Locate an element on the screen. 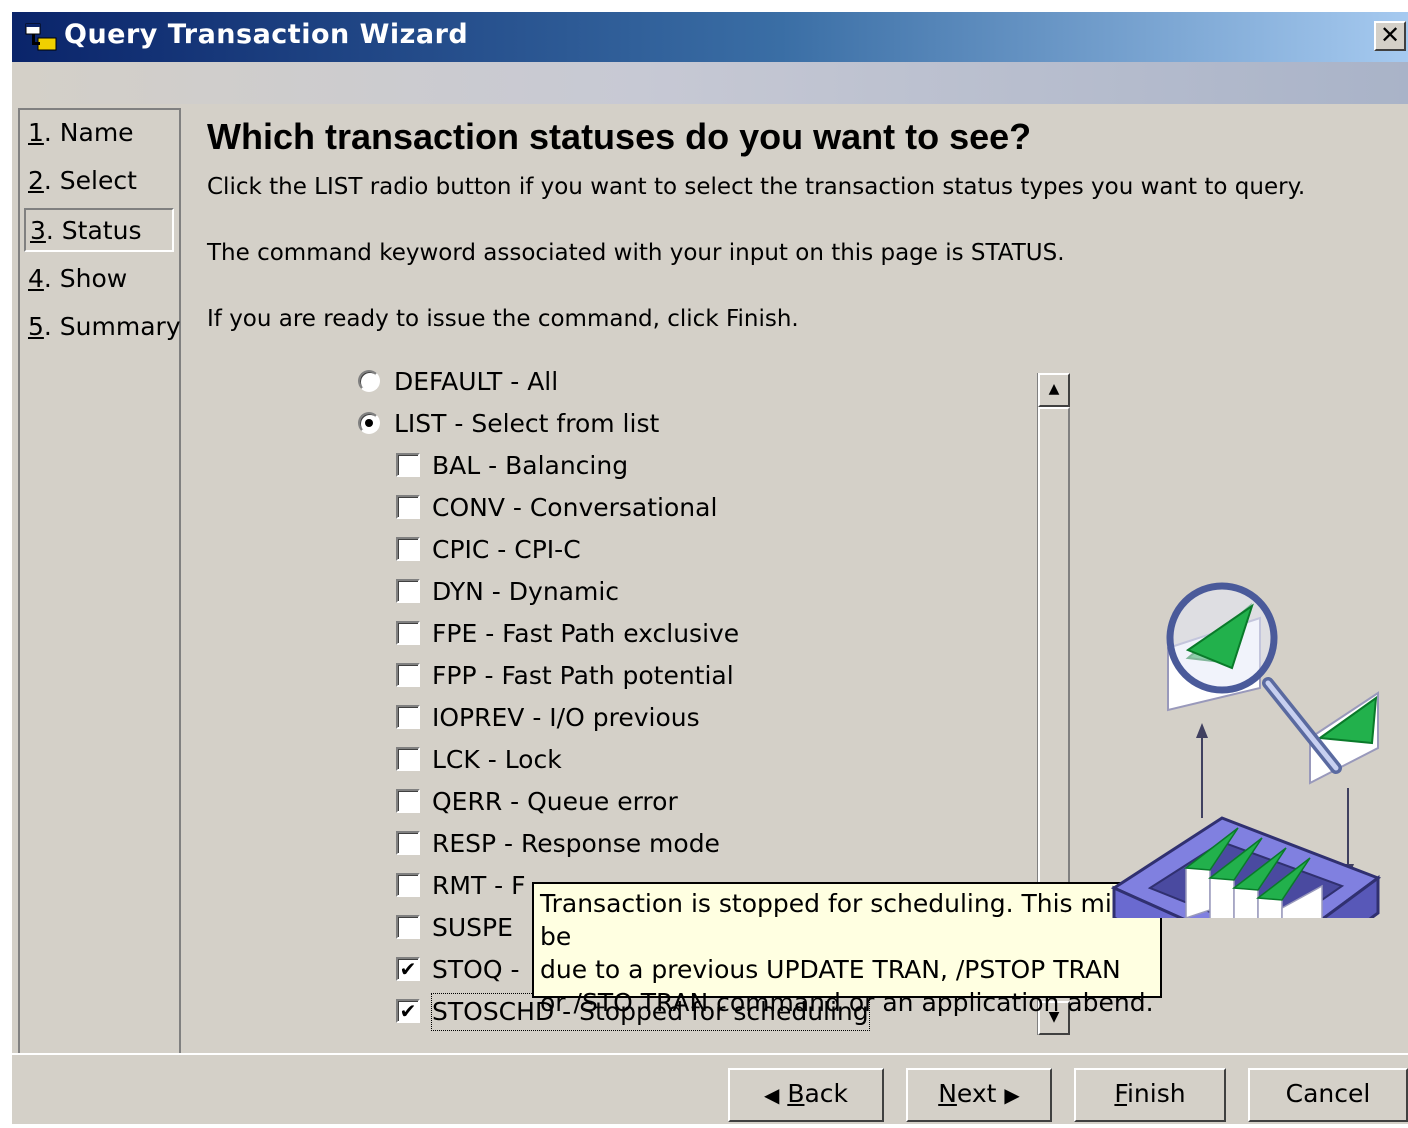 The height and width of the screenshot is (1128, 1408). button-label: inish is located at coordinates (1156, 1093).